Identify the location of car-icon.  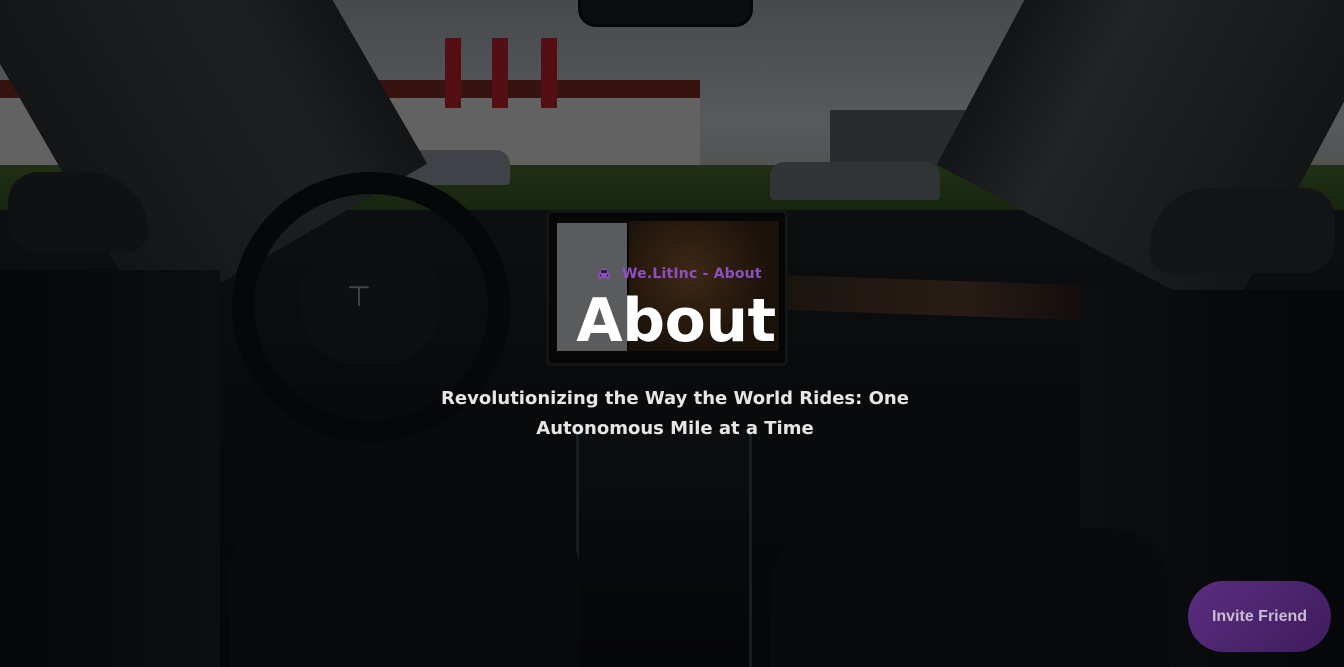
(604, 274).